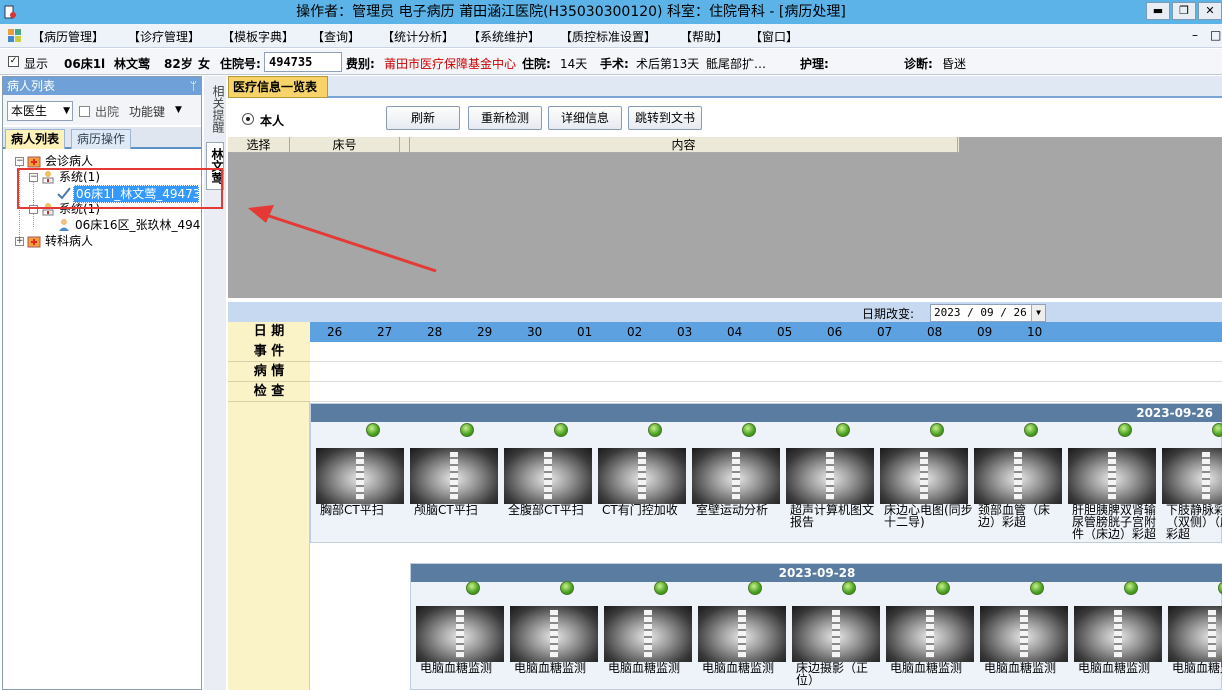  What do you see at coordinates (584, 332) in the screenshot?
I see `date-cell: 01` at bounding box center [584, 332].